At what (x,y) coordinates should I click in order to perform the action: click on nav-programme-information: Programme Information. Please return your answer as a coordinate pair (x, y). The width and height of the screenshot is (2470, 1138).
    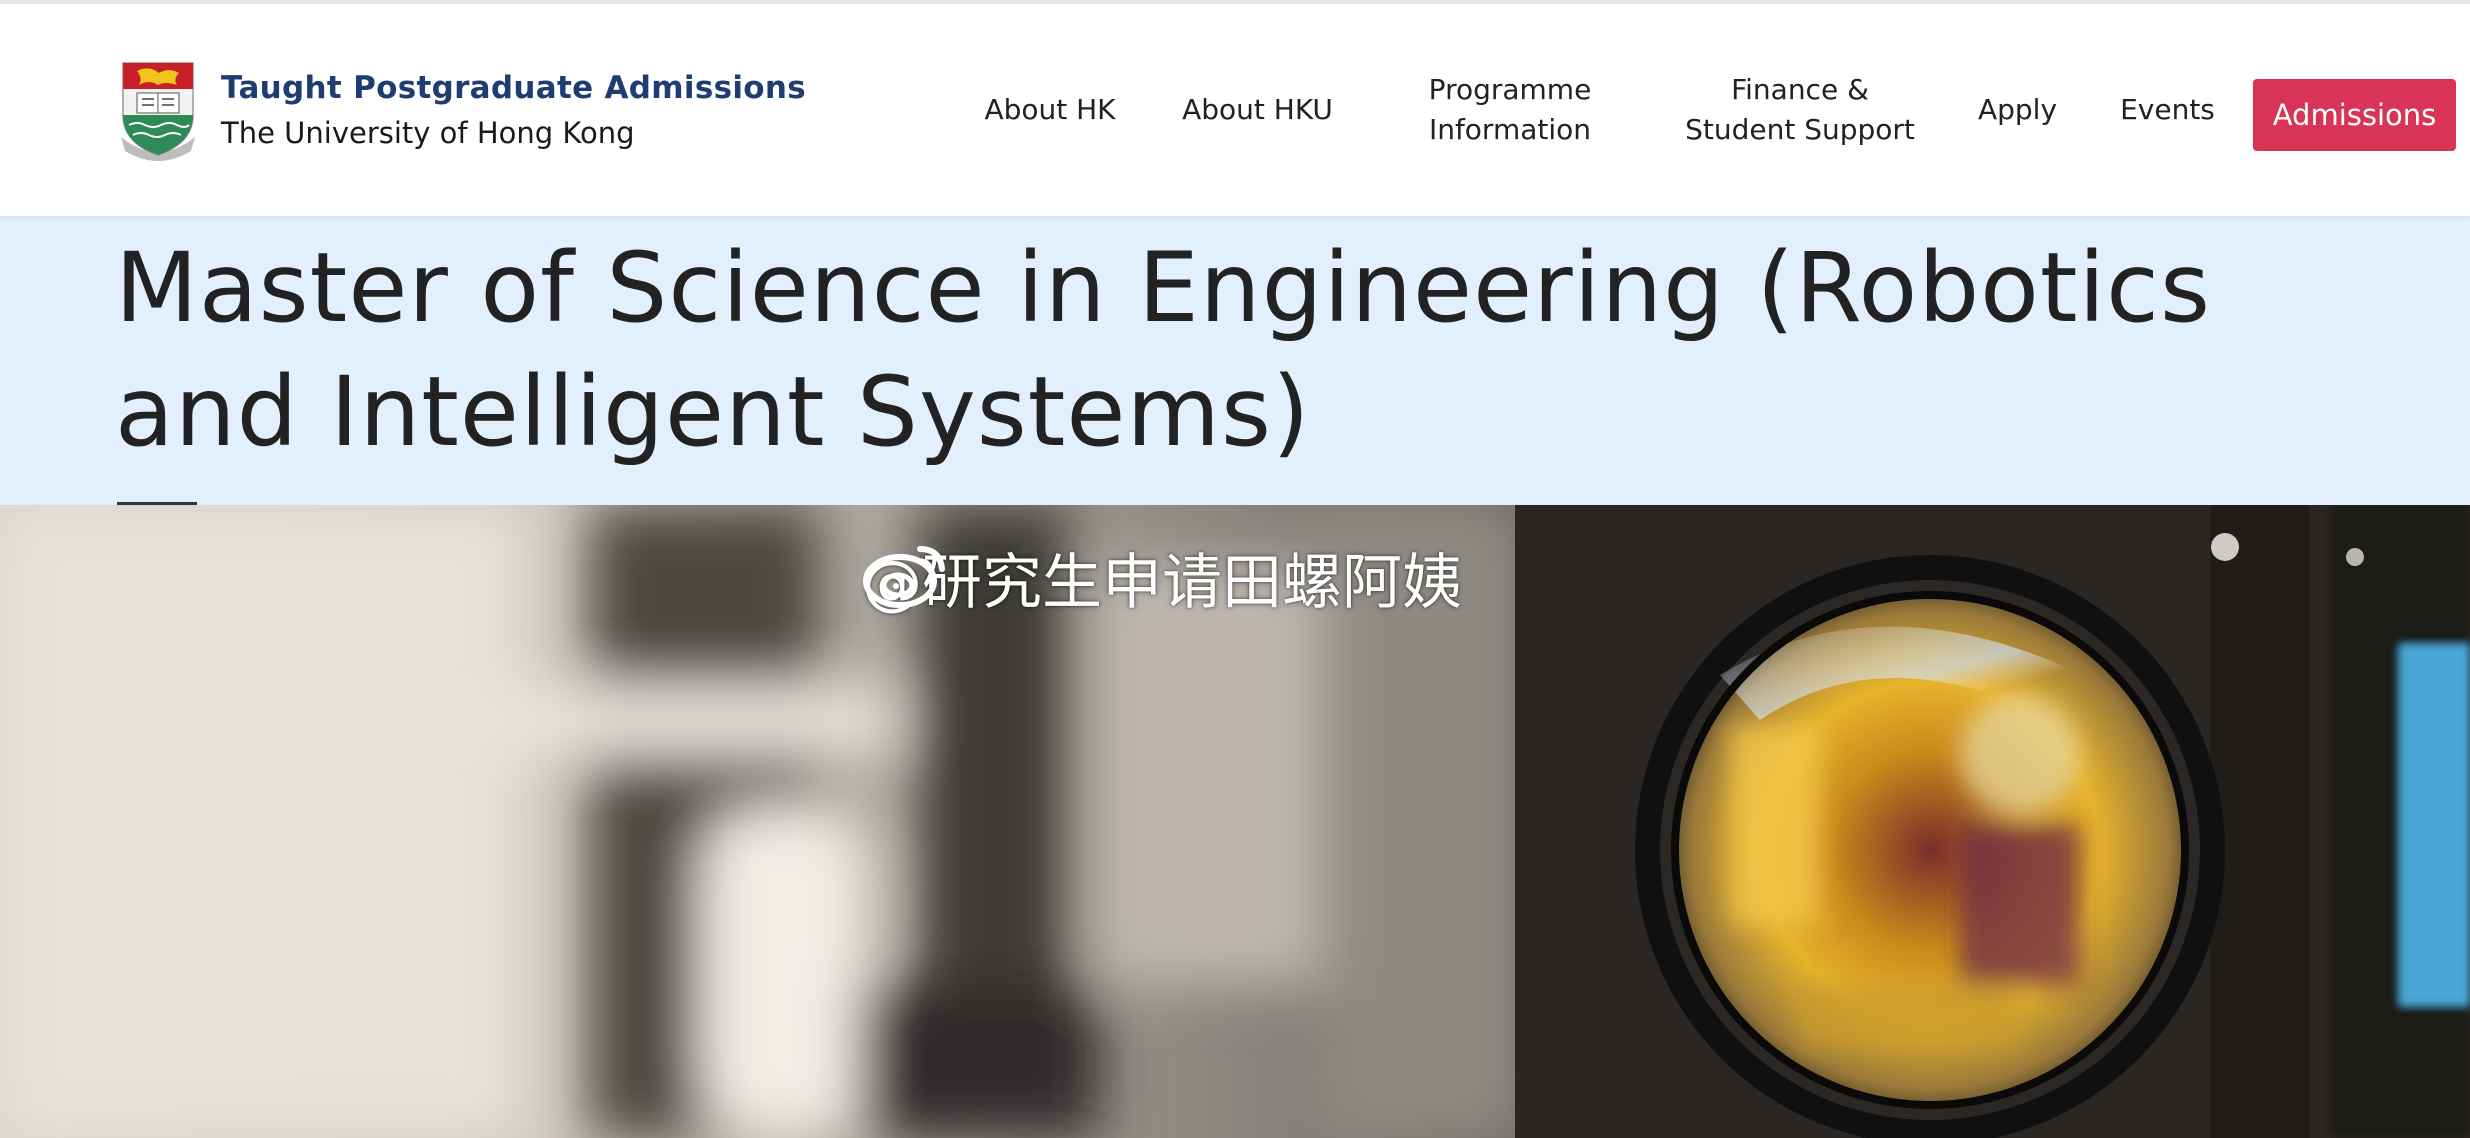
    Looking at the image, I should click on (1510, 110).